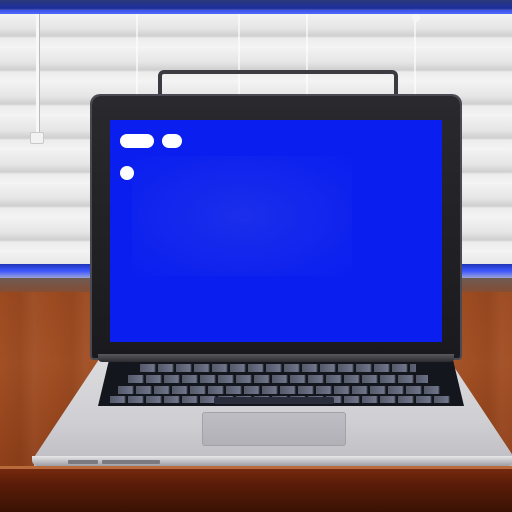  I want to click on screen-dot-element, so click(127, 173).